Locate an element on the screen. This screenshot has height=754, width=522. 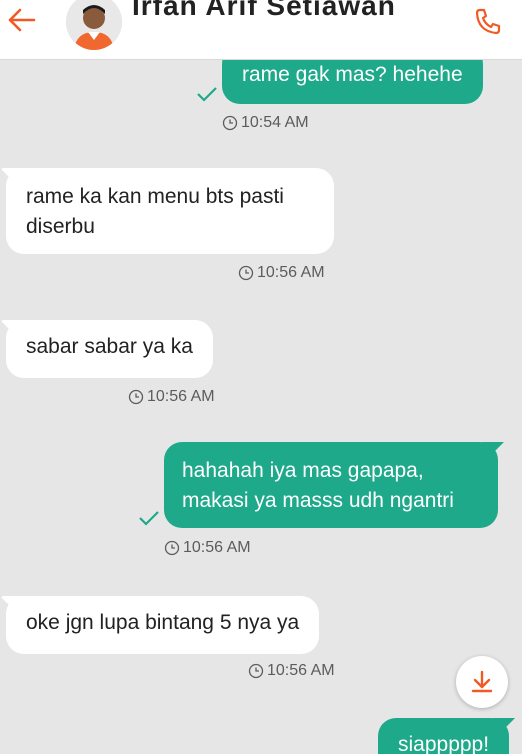
message-text-line: hahahah iya mas gapapa, is located at coordinates (303, 470).